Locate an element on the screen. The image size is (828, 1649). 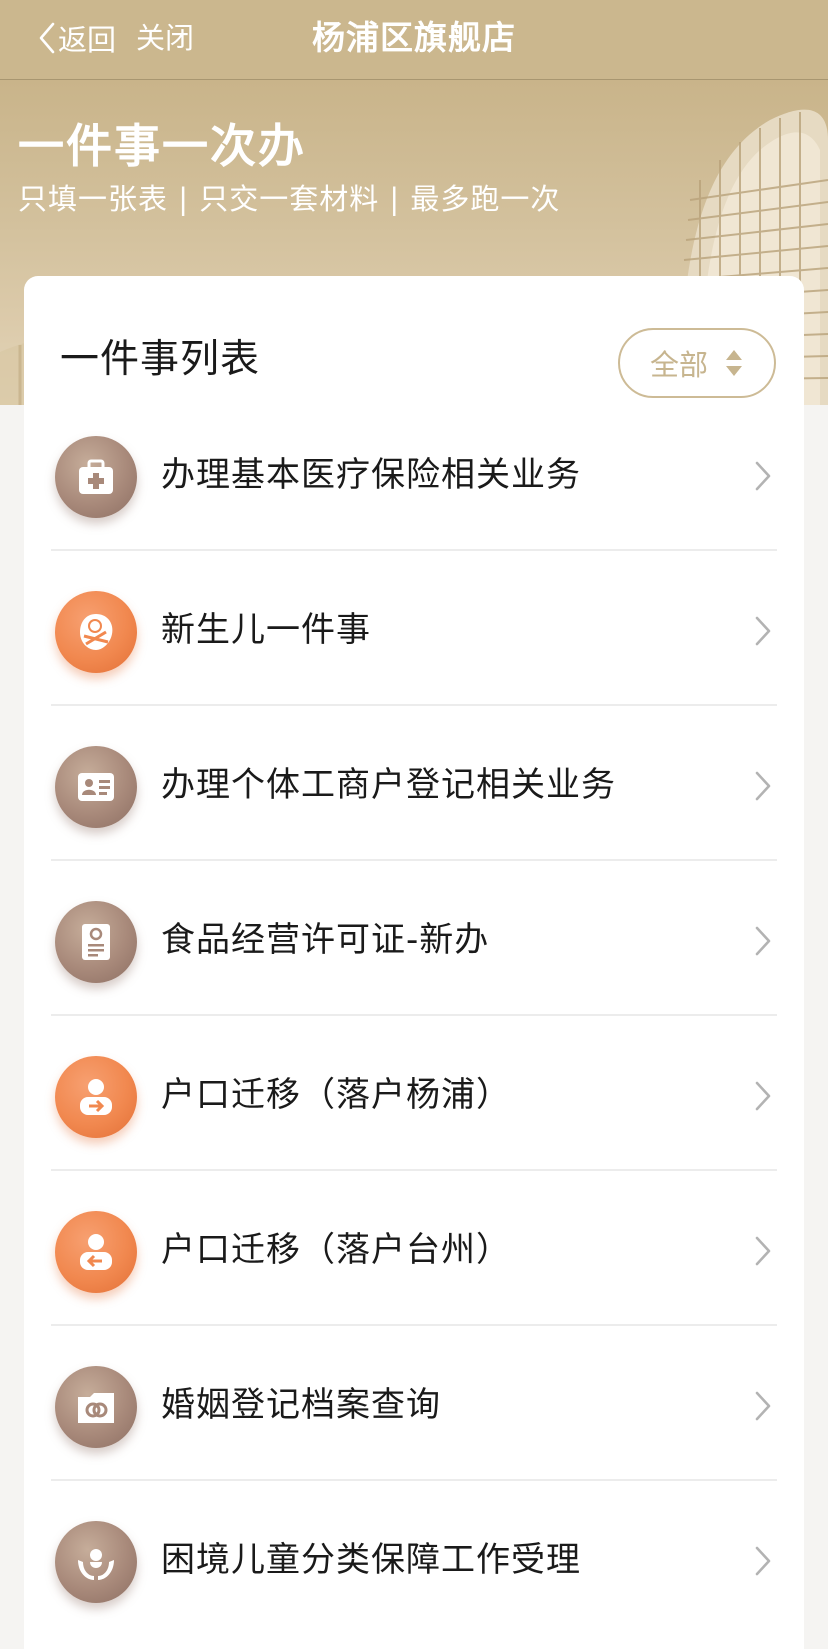
newborn-baby-icon is located at coordinates (96, 632).